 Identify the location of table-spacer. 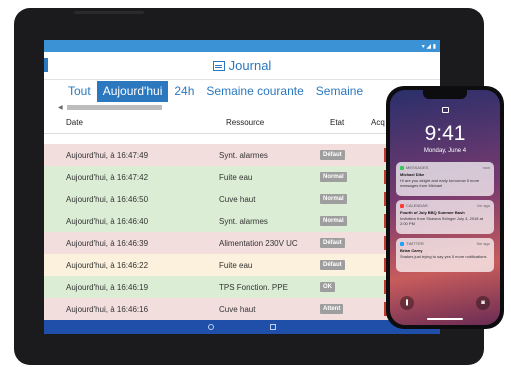
(242, 139).